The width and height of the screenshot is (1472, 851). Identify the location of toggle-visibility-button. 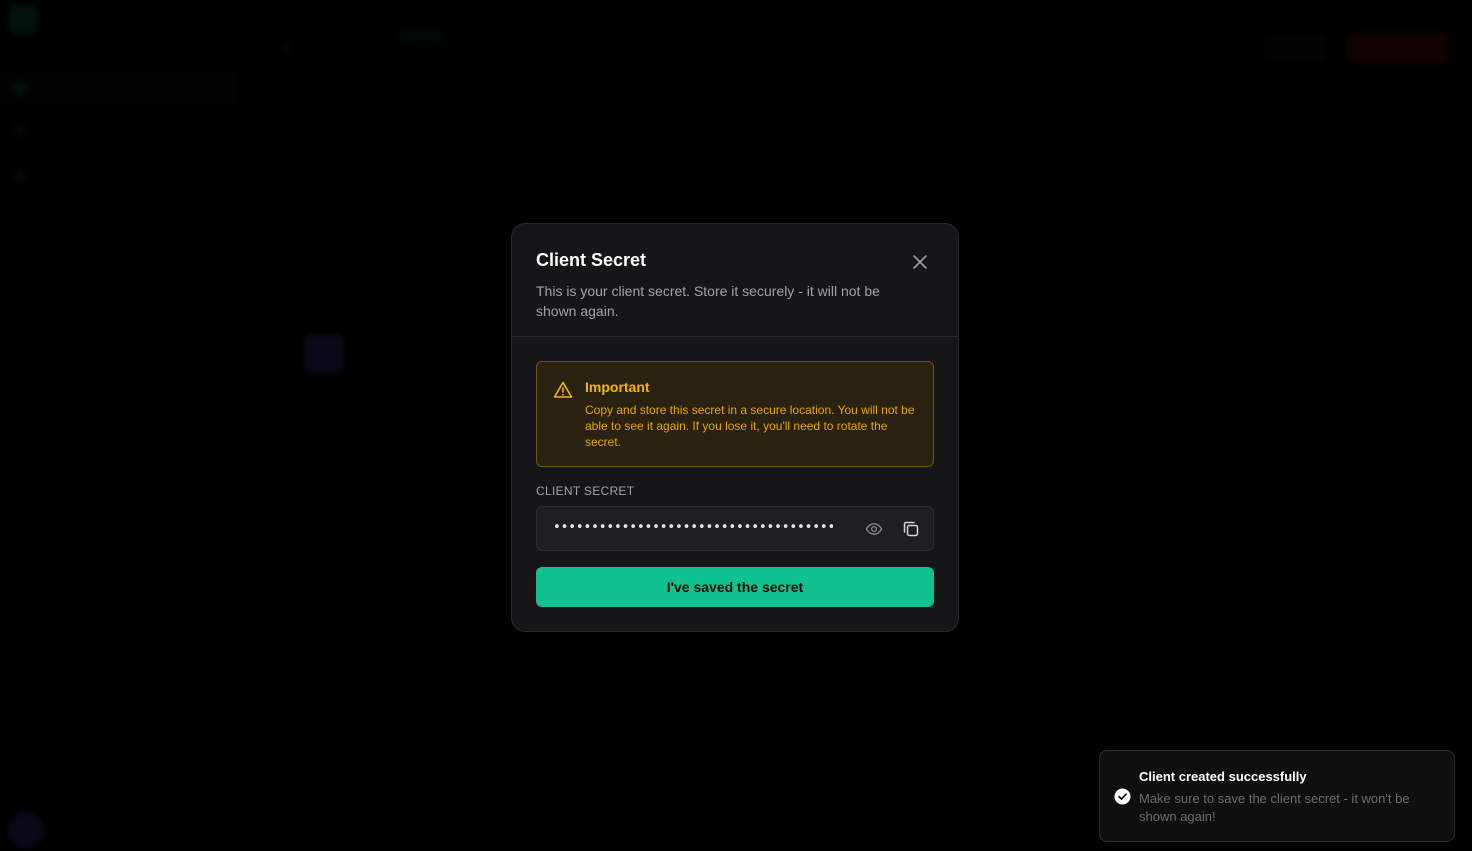
(874, 529).